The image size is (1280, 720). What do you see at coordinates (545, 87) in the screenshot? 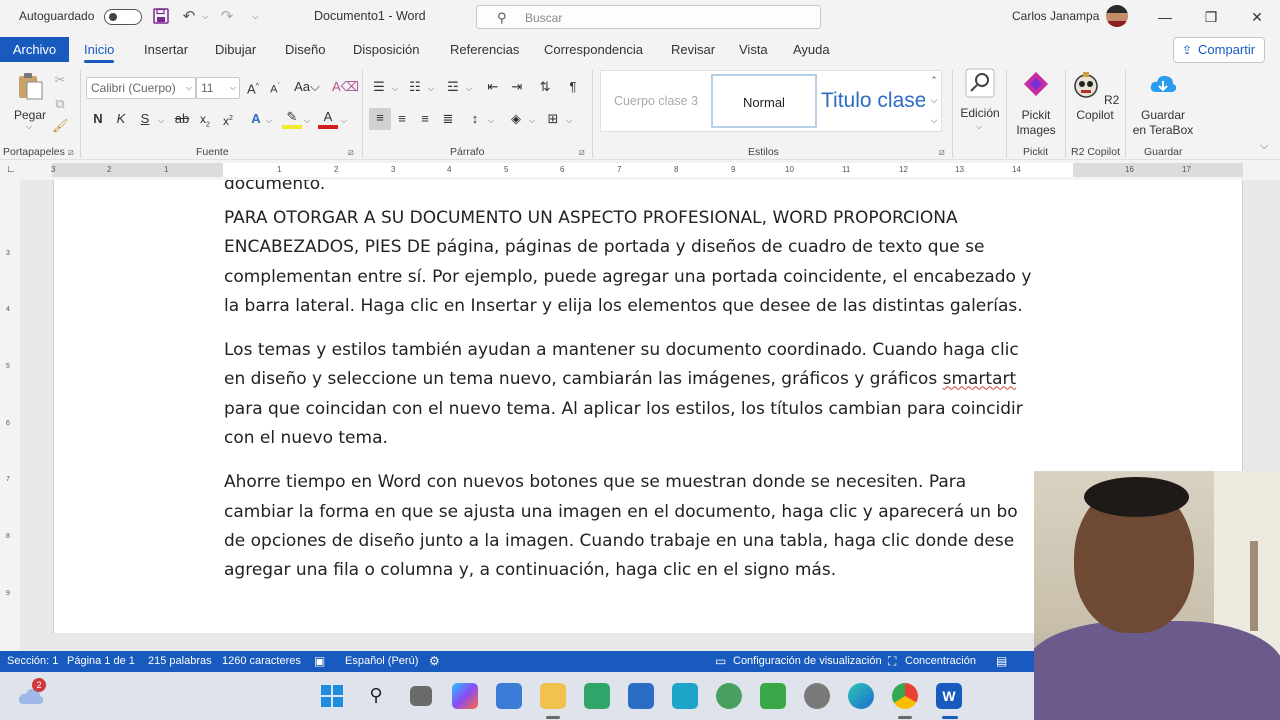
I see `sort-icon: ⇅` at bounding box center [545, 87].